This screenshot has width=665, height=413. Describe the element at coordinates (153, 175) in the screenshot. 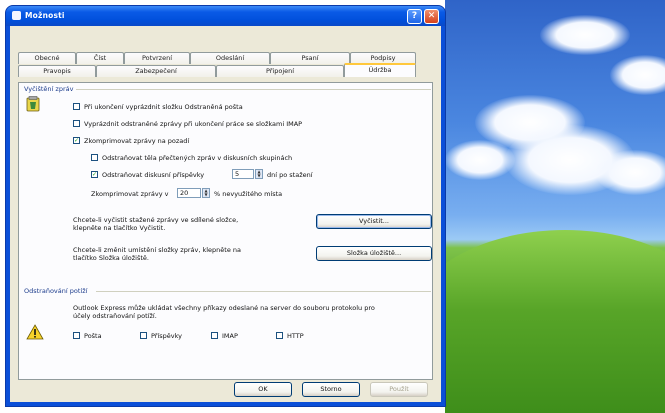

I see `delete-news-label: Odstraňovat diskusní příspěvky` at that location.